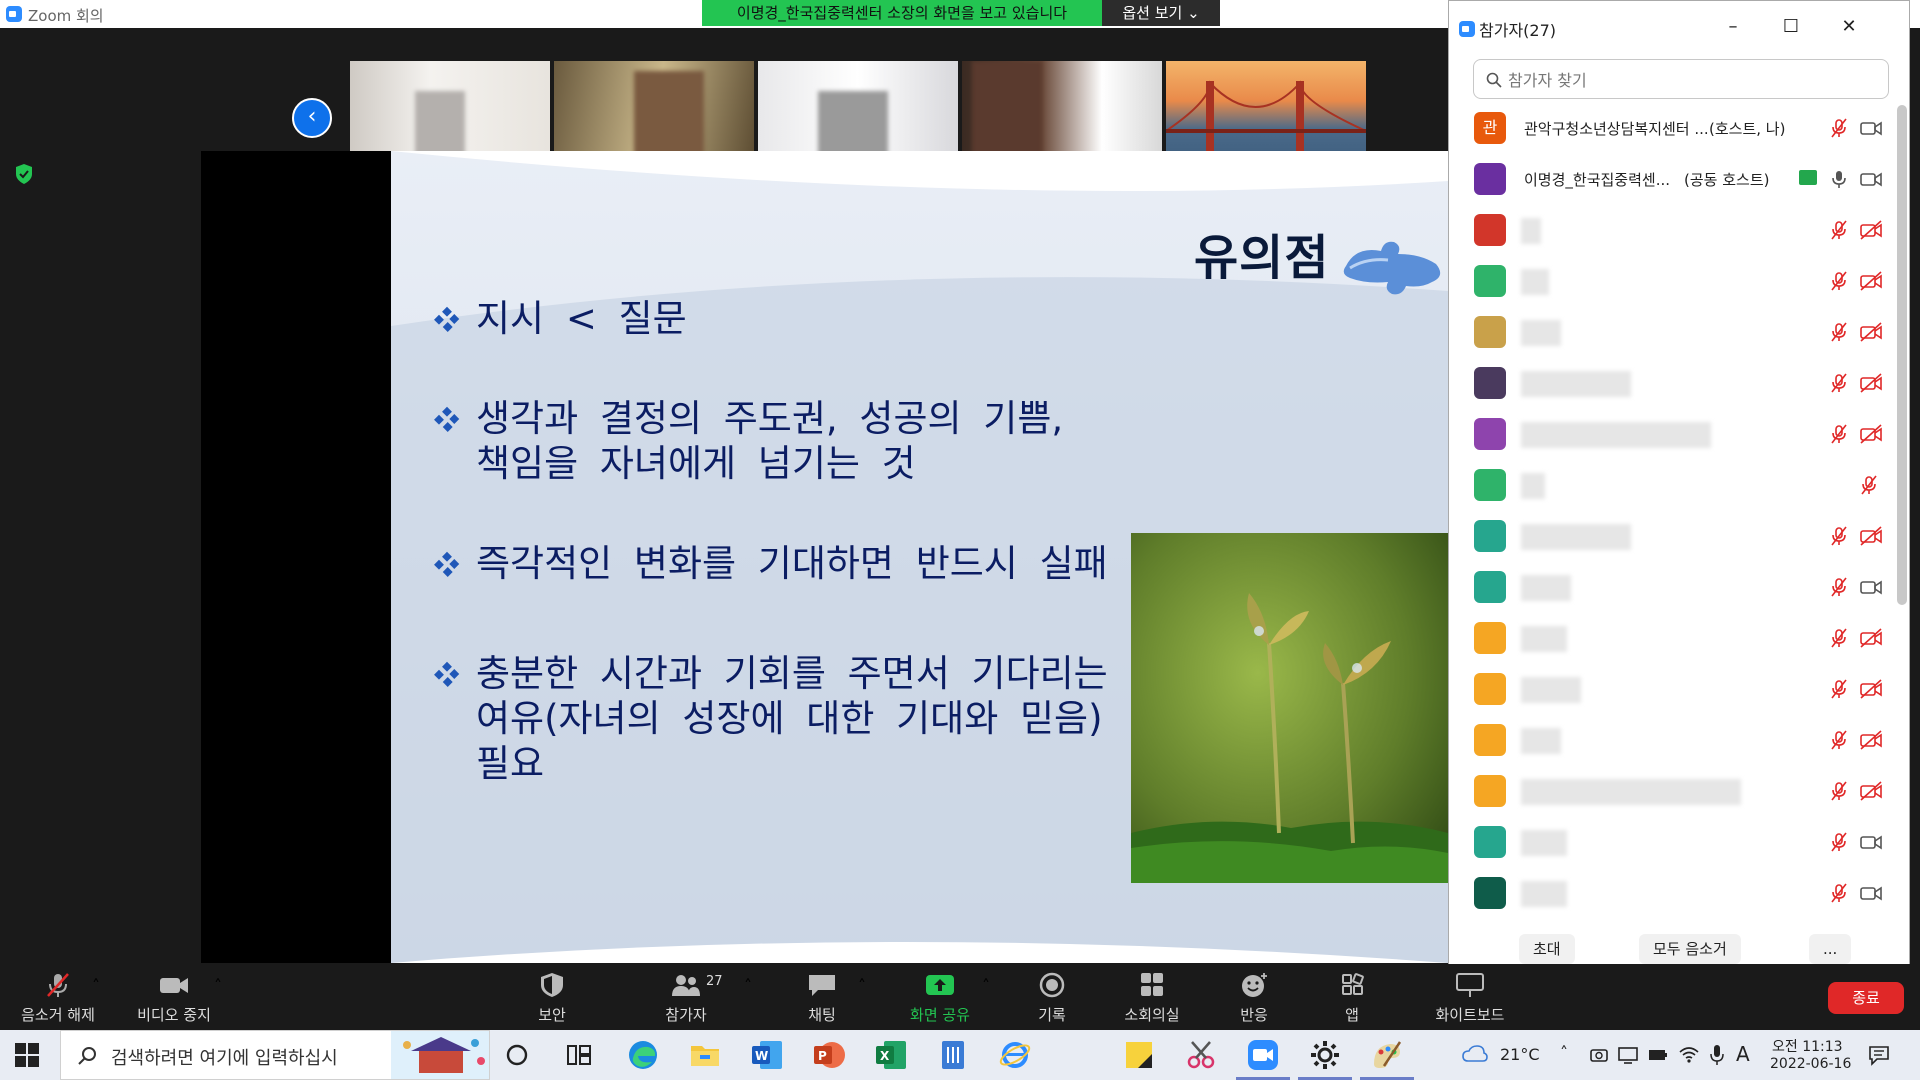 The width and height of the screenshot is (1920, 1080). Describe the element at coordinates (1628, 1055) in the screenshot. I see `display-tray-icon` at that location.